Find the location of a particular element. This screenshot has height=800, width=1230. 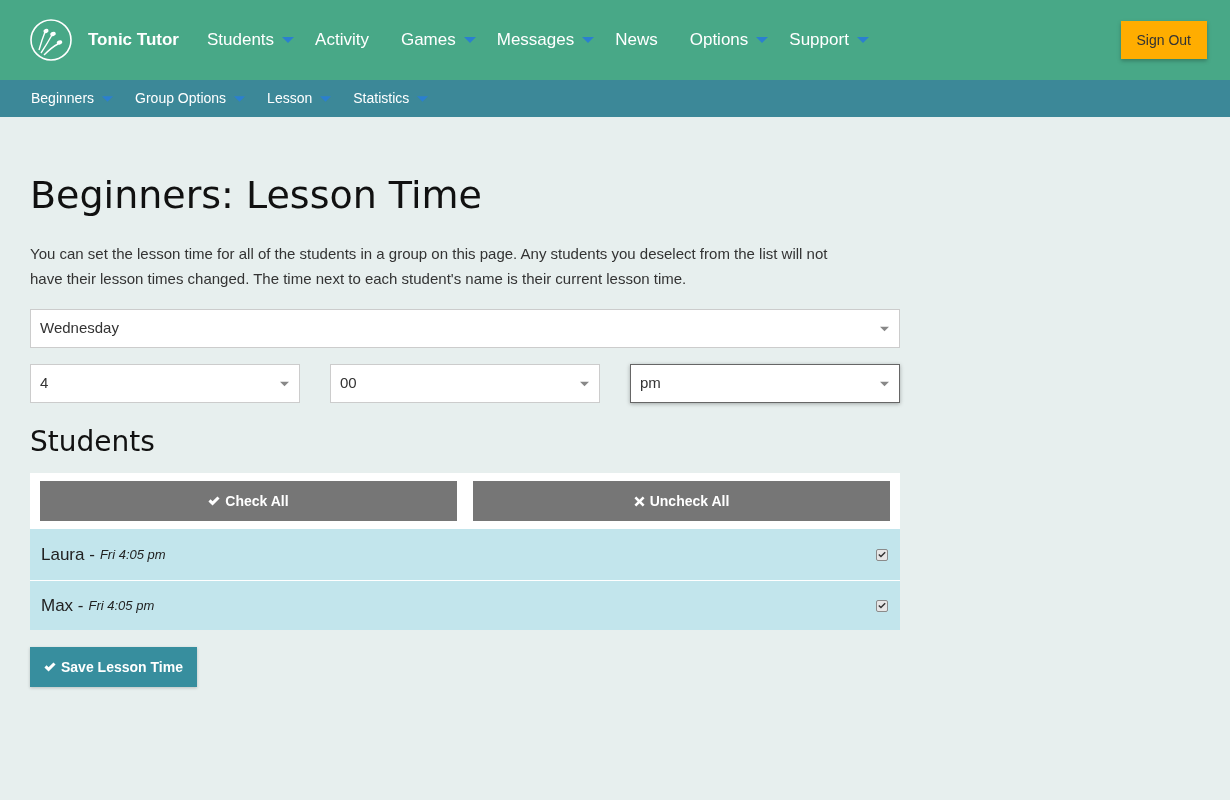

nav-link: Support is located at coordinates (829, 40).